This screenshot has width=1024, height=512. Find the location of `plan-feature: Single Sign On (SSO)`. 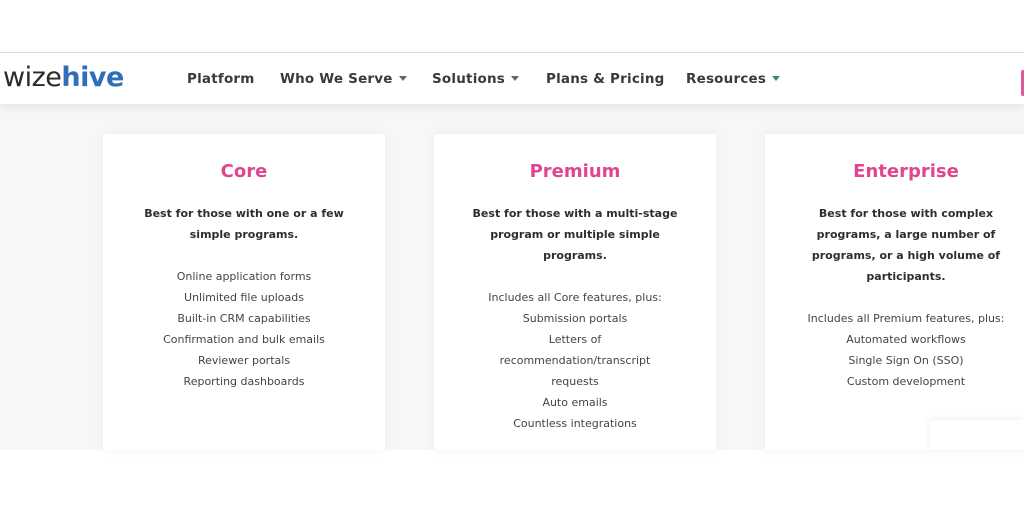

plan-feature: Single Sign On (SSO) is located at coordinates (906, 360).